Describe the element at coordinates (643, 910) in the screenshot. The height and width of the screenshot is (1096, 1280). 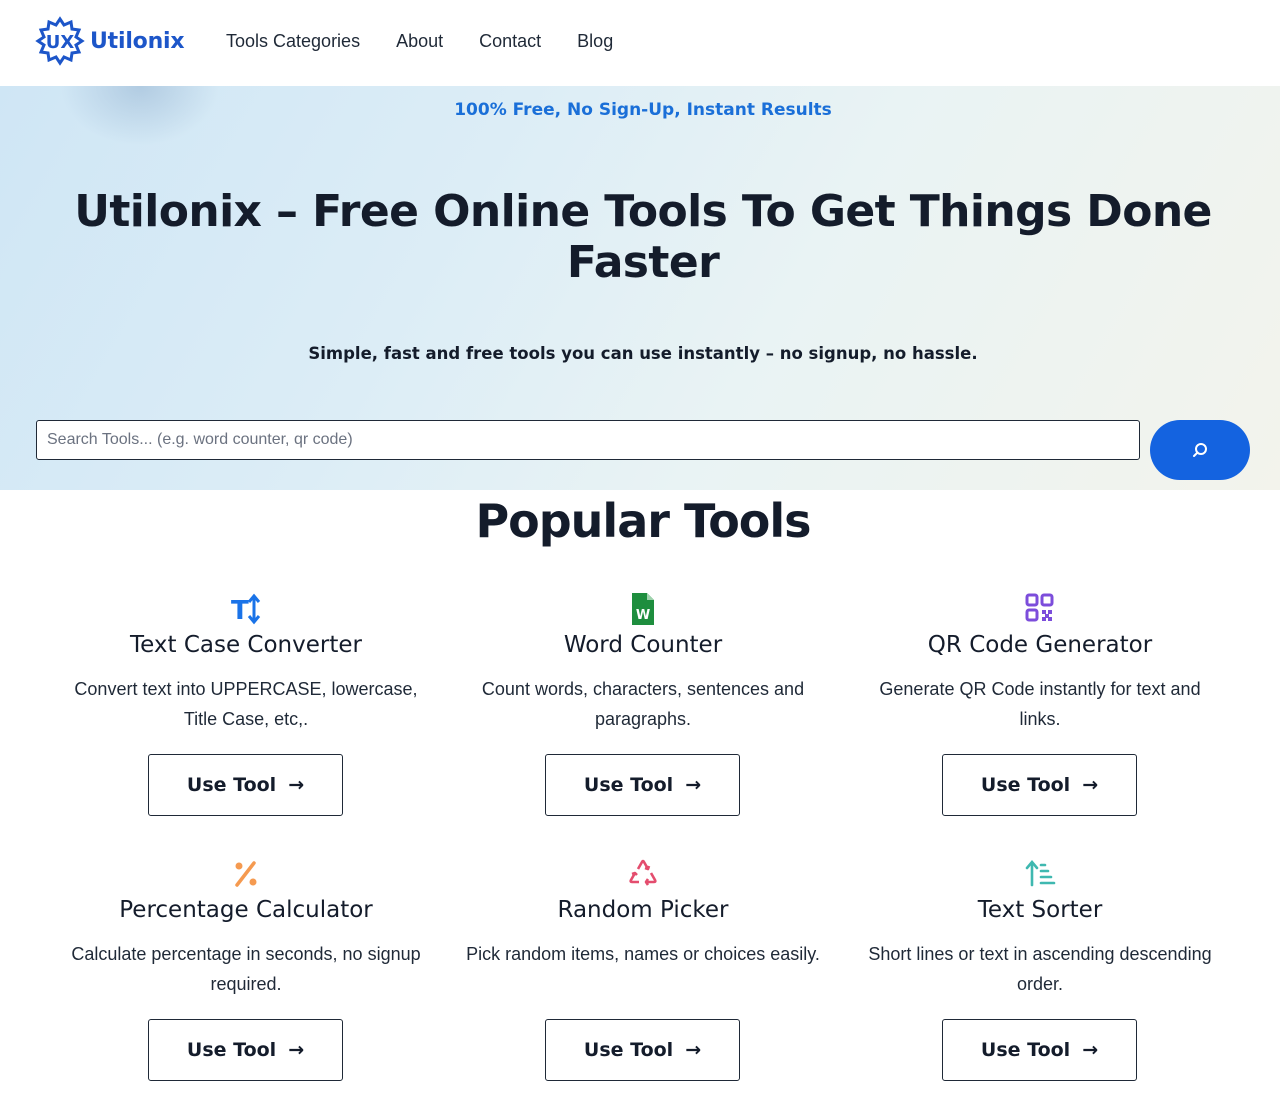
I see `tool-title: Random Picker` at that location.